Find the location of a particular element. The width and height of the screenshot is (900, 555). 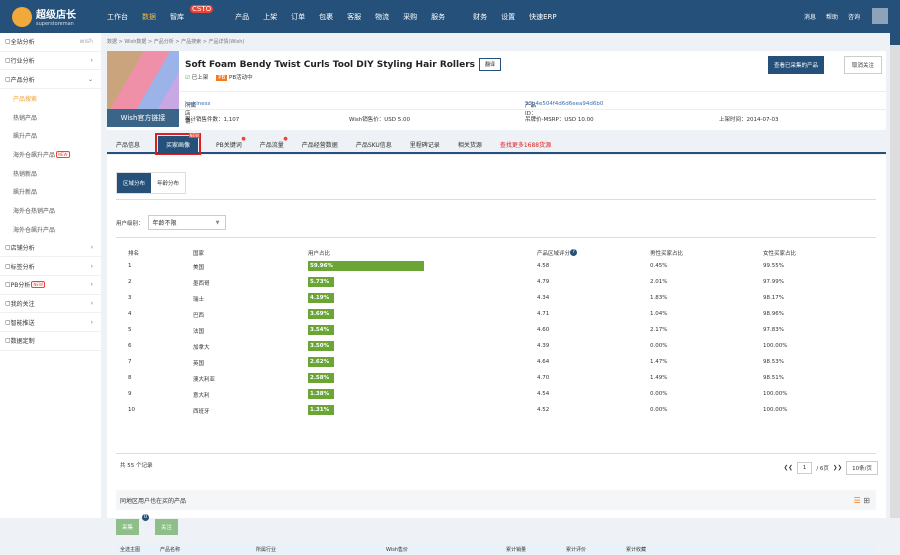

table-cell: 瑞士 is located at coordinates (199, 300).